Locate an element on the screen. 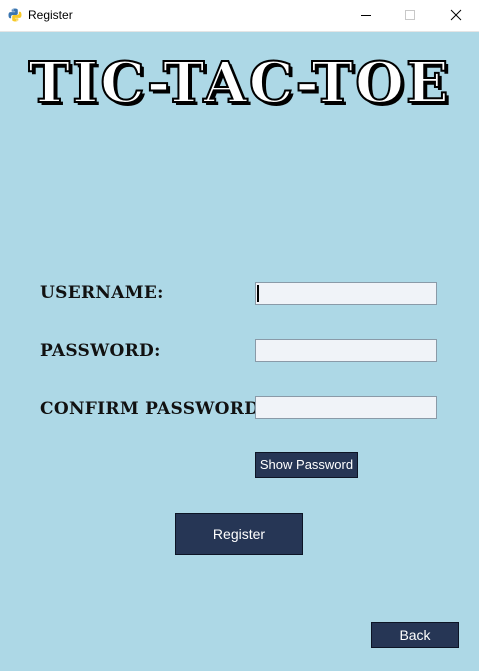  register-button: Register is located at coordinates (239, 534).